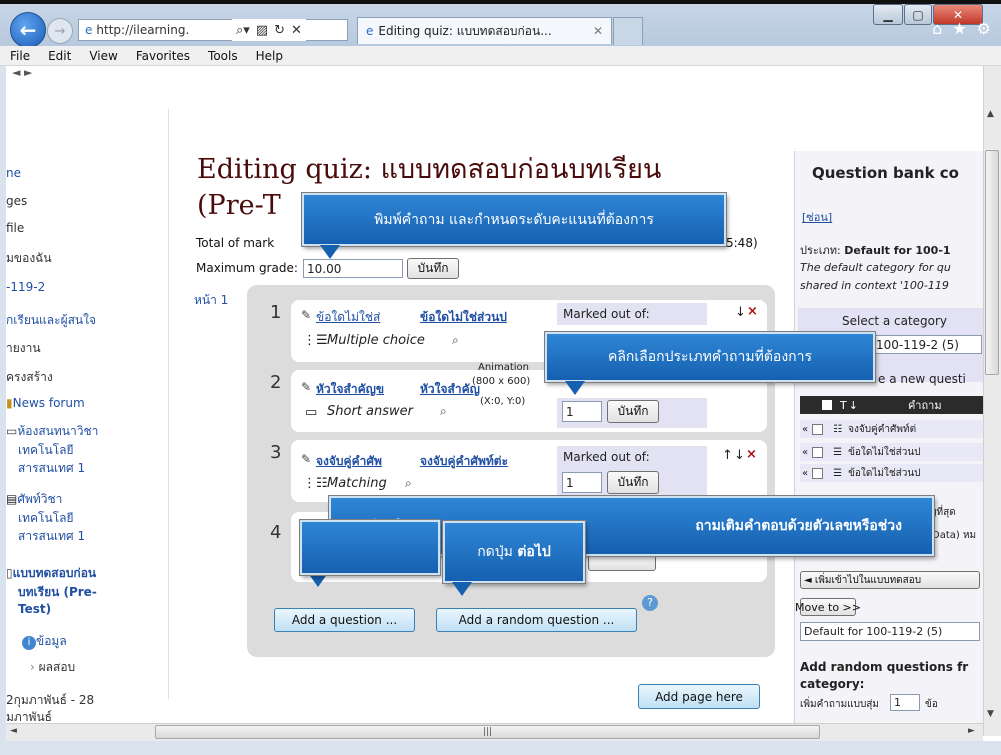 This screenshot has height=755, width=1001. What do you see at coordinates (13, 173) in the screenshot?
I see `nav-item-home: ne` at bounding box center [13, 173].